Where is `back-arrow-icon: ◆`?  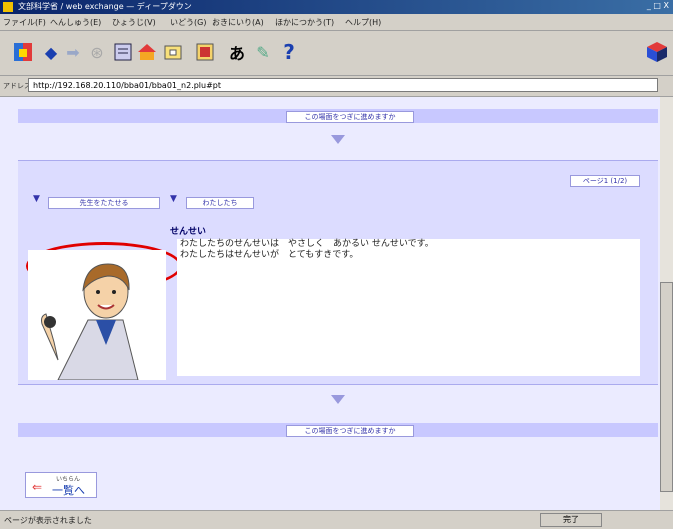
back-arrow-icon: ◆ is located at coordinates (51, 52).